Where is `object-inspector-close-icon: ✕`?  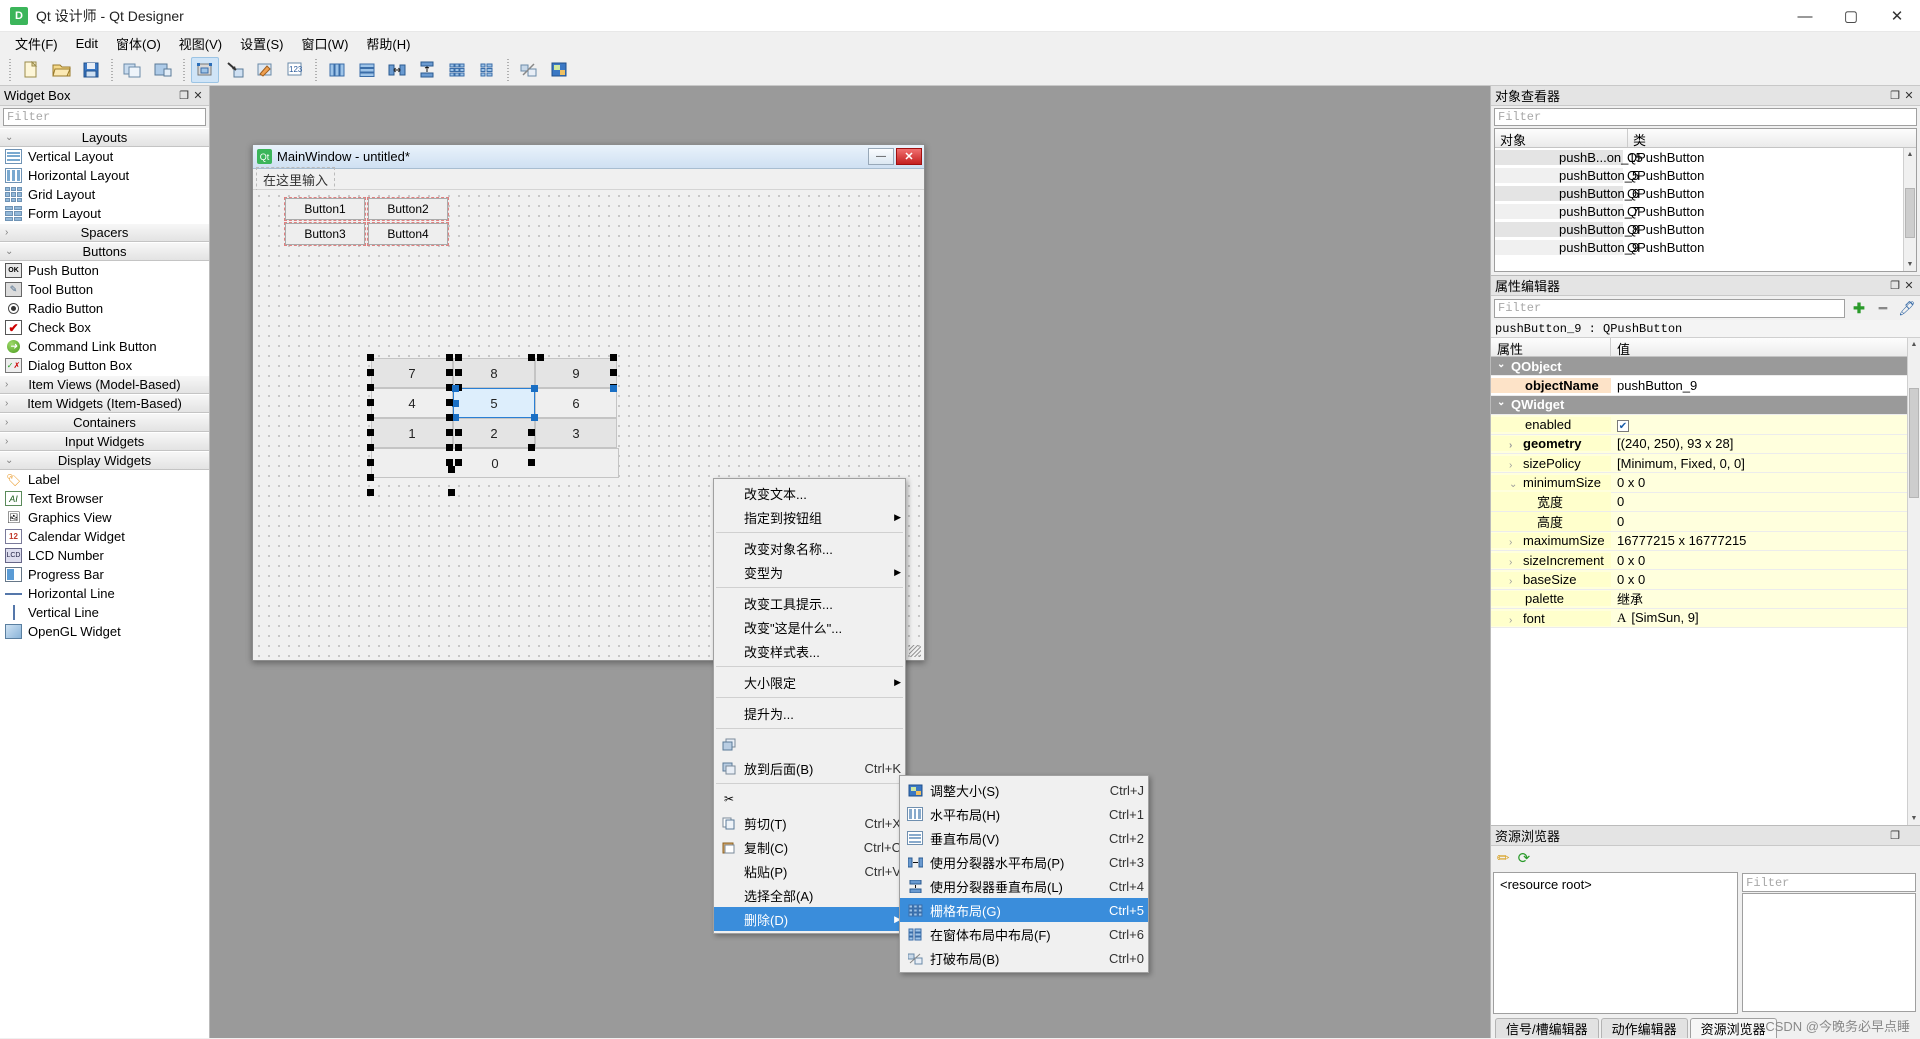
object-inspector-close-icon: ✕ is located at coordinates (1909, 96).